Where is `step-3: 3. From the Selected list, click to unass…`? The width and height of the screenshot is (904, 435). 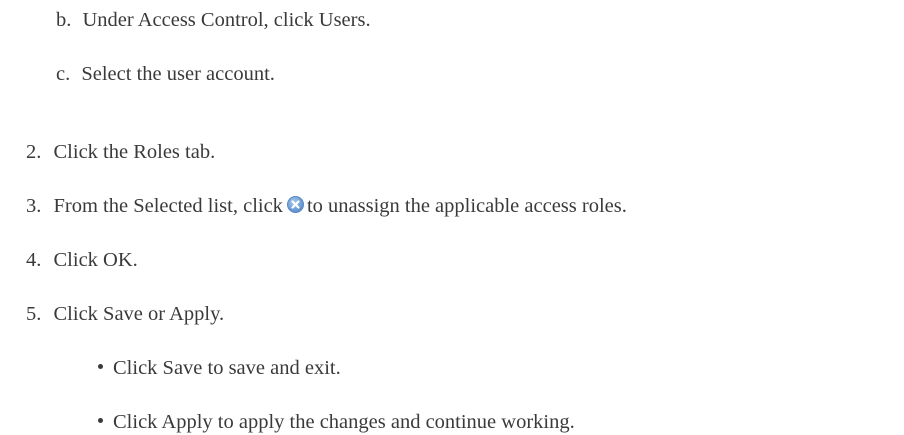
step-3: 3. From the Selected list, click to unass… is located at coordinates (326, 206).